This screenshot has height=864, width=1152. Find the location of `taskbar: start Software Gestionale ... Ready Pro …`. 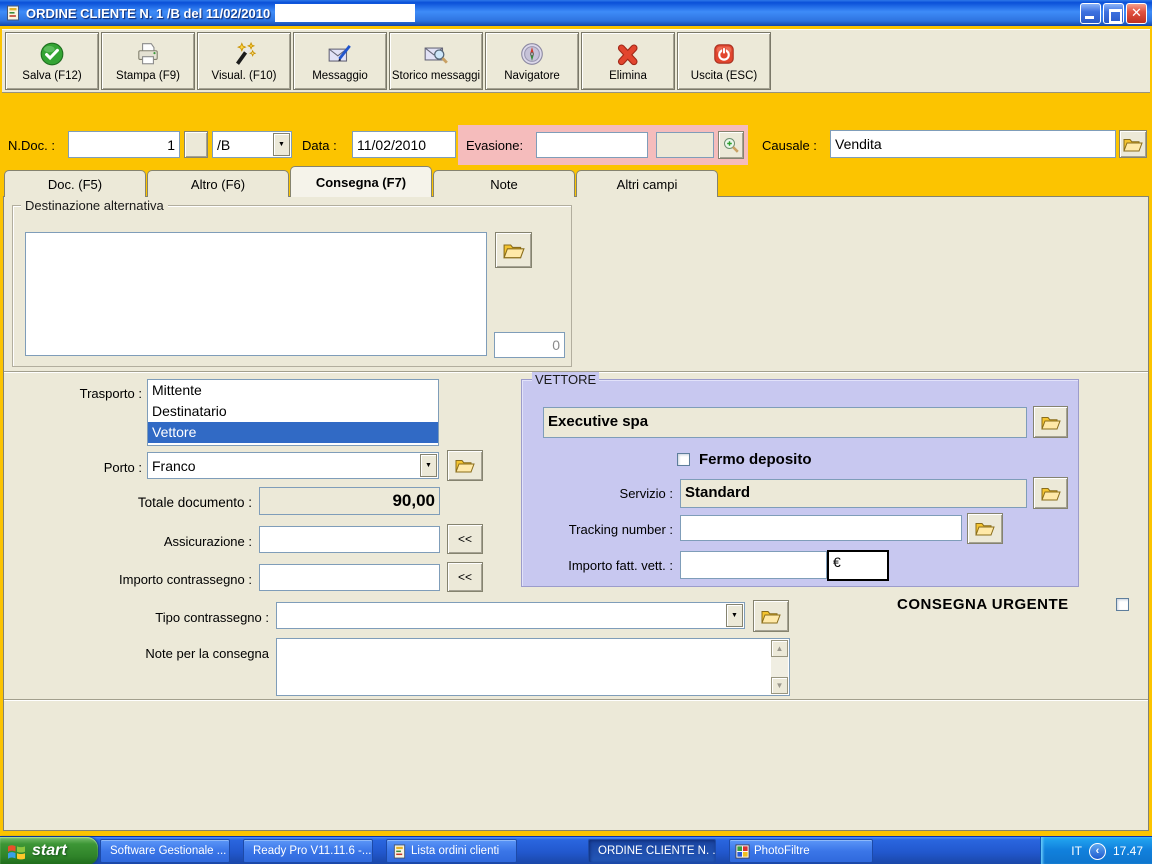

taskbar: start Software Gestionale ... Ready Pro … is located at coordinates (576, 850).